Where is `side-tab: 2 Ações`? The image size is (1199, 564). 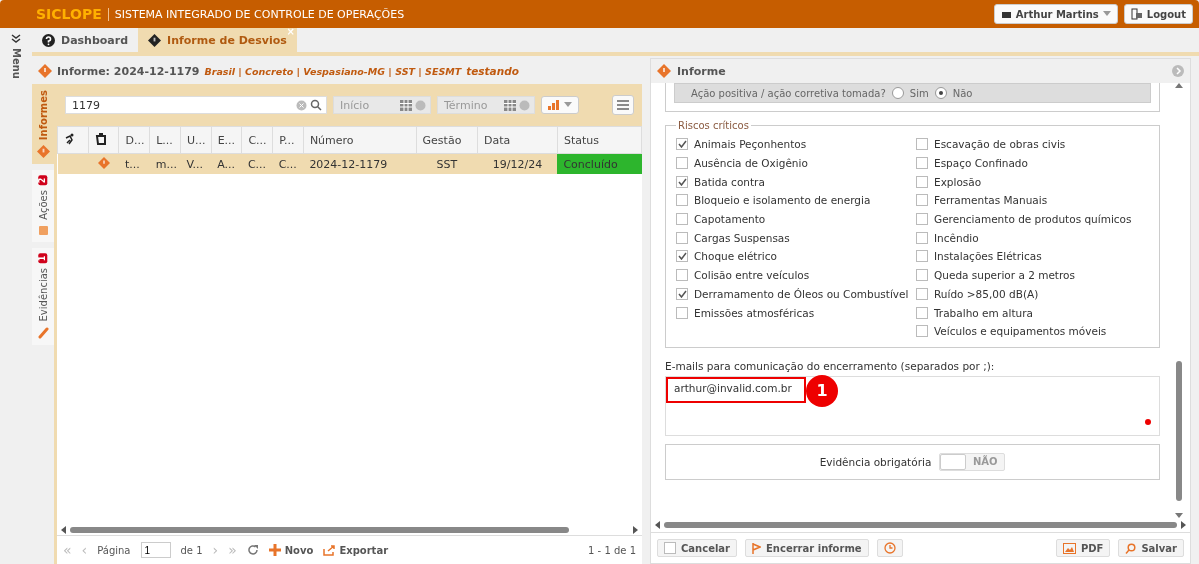 side-tab: 2 Ações is located at coordinates (43, 206).